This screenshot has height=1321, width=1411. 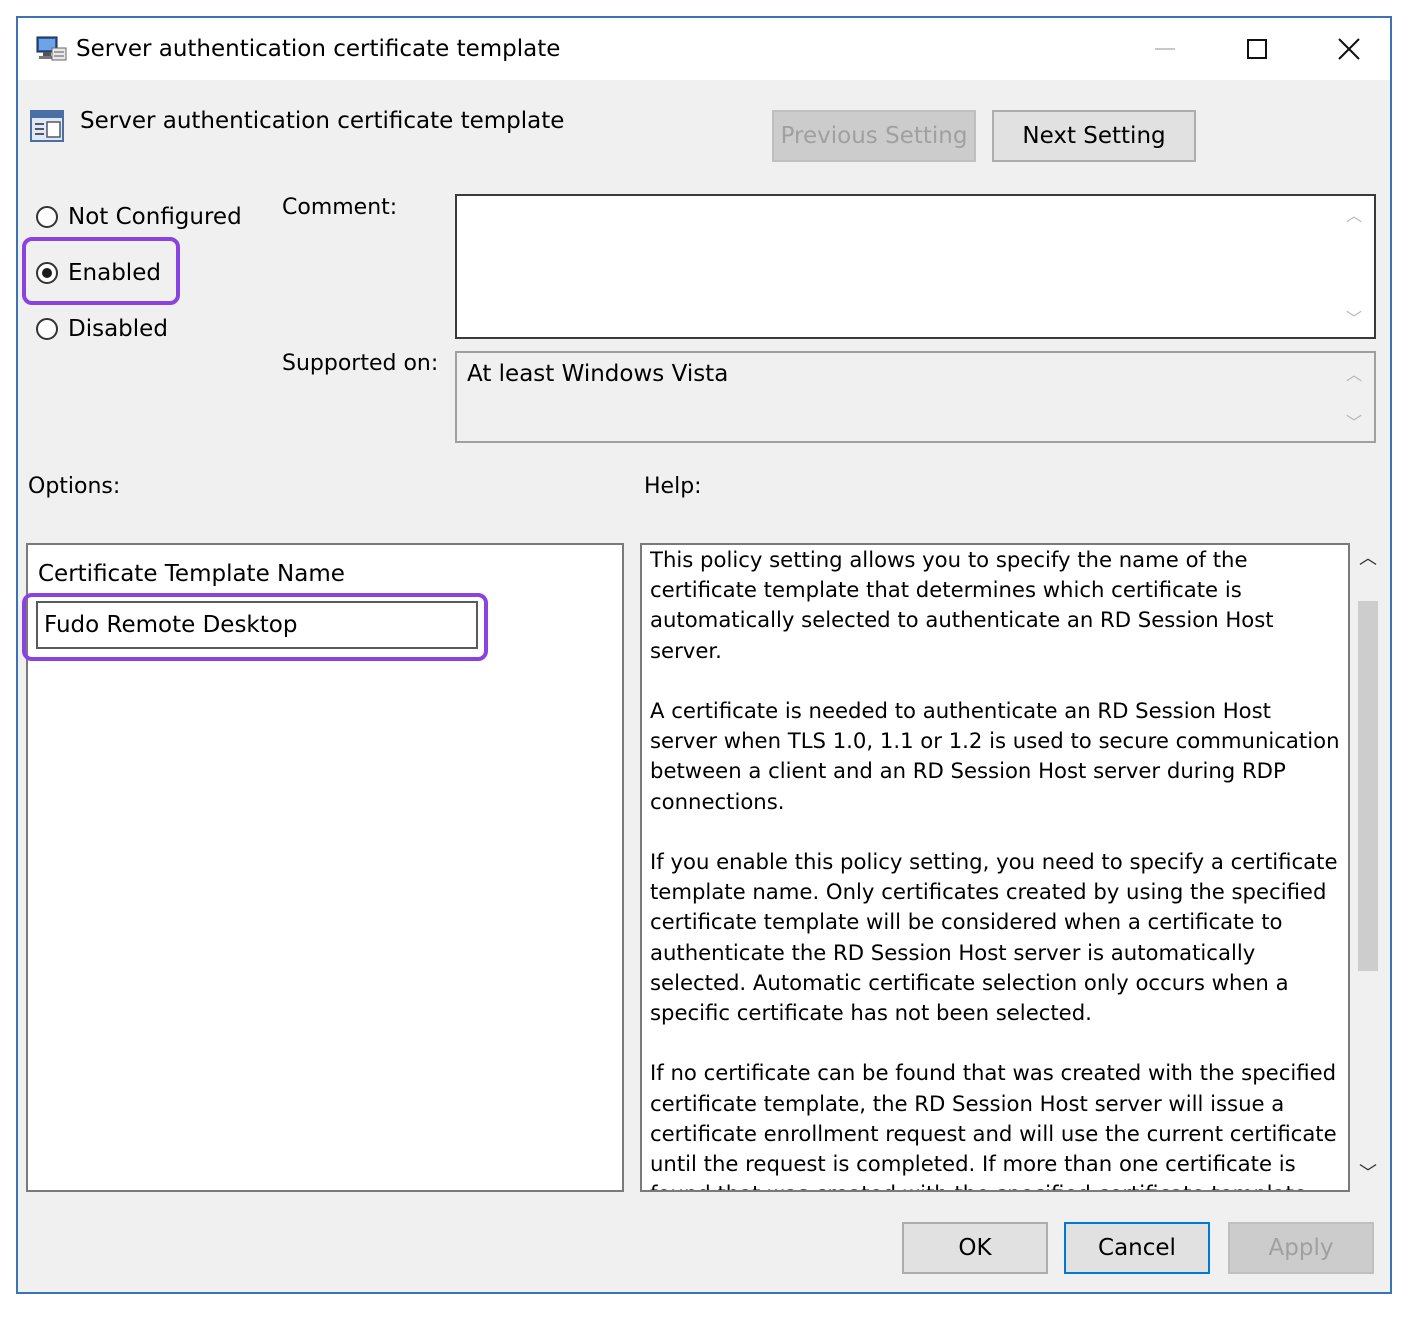 I want to click on comment-label: Comment:, so click(x=340, y=207).